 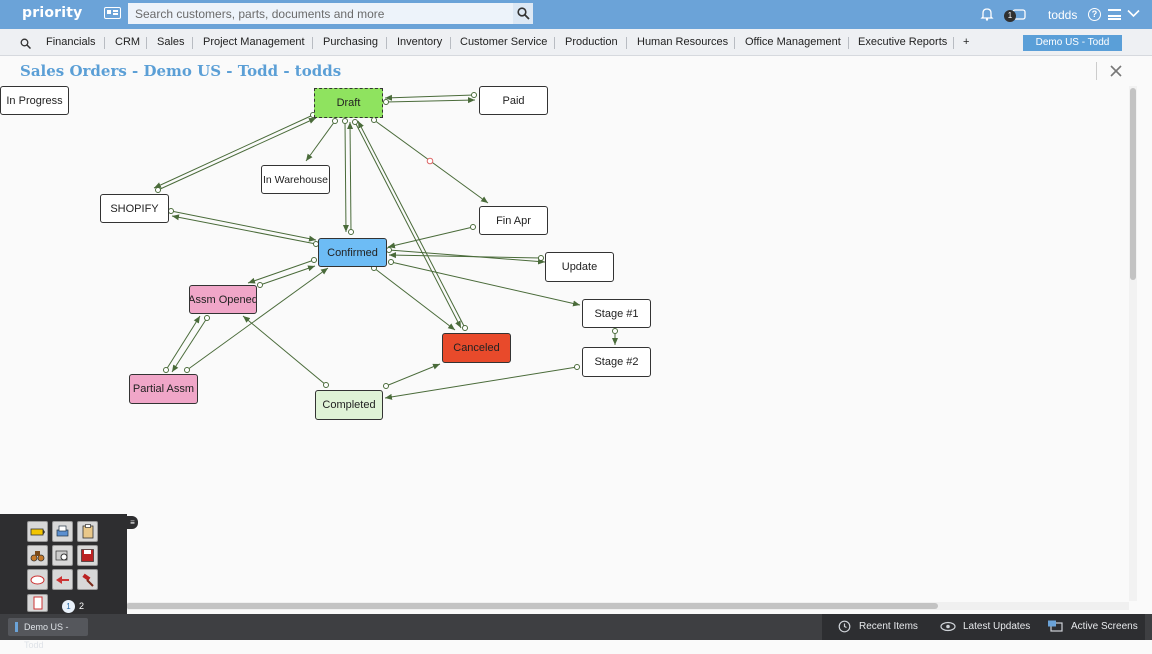 I want to click on menu-search-icon, so click(x=25, y=43).